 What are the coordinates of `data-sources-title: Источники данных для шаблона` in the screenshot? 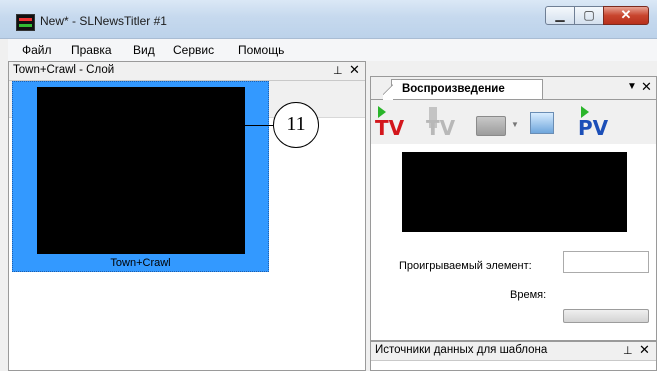 It's located at (461, 350).